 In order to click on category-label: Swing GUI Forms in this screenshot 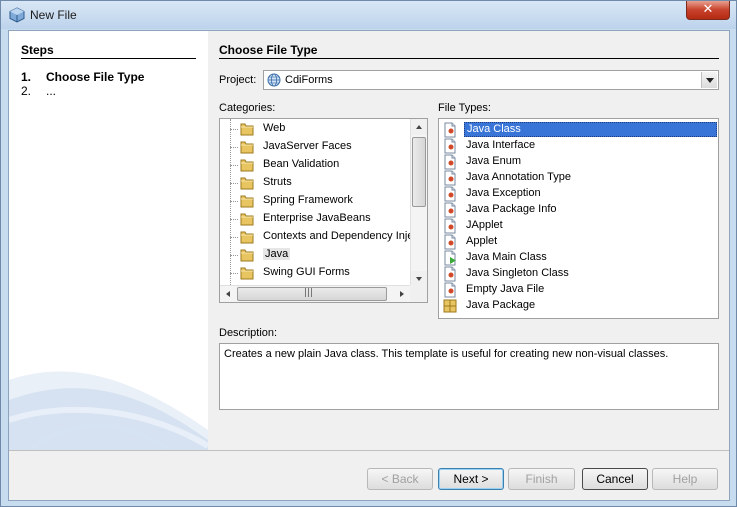, I will do `click(306, 272)`.